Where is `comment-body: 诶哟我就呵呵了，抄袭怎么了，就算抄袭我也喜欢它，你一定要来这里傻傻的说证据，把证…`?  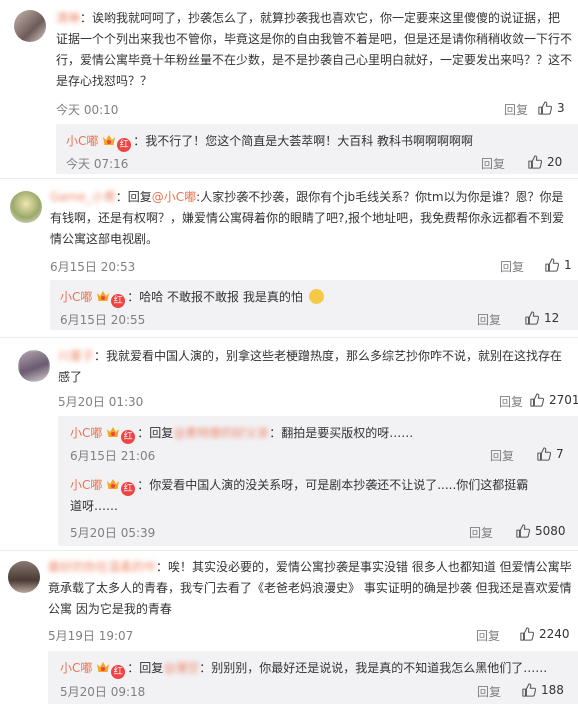 comment-body: 诶哟我就呵呵了，抄袭怎么了，就算抄袭我也喜欢它，你一定要来这里傻傻的说证据，把证… is located at coordinates (314, 49).